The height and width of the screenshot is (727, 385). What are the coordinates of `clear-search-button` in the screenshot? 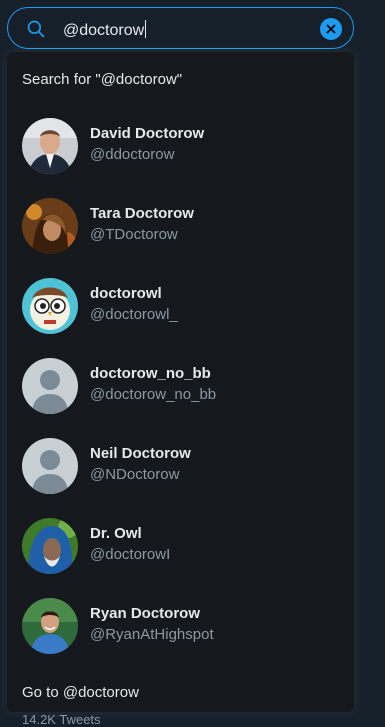 It's located at (331, 29).